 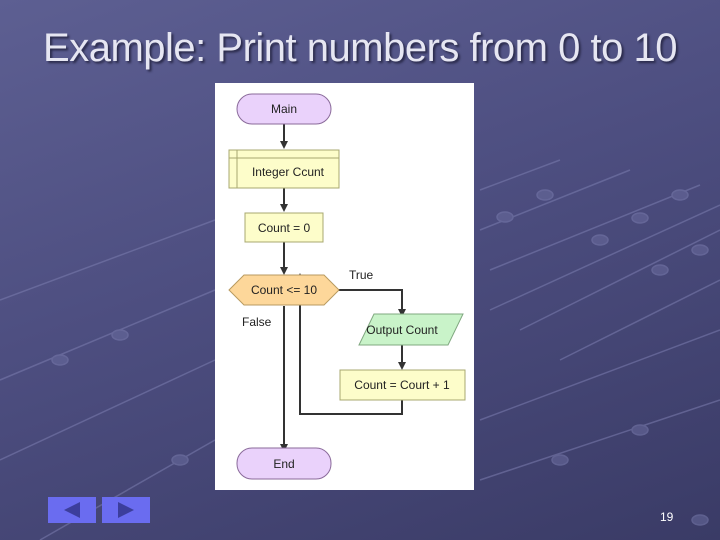 I want to click on previous-slide-button, so click(x=72, y=510).